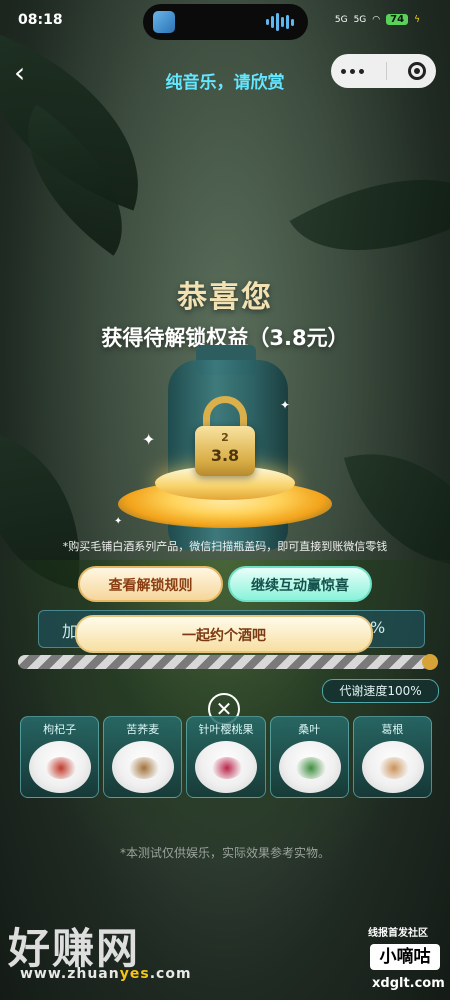  I want to click on ingredient-card: 苦荞麦, so click(143, 757).